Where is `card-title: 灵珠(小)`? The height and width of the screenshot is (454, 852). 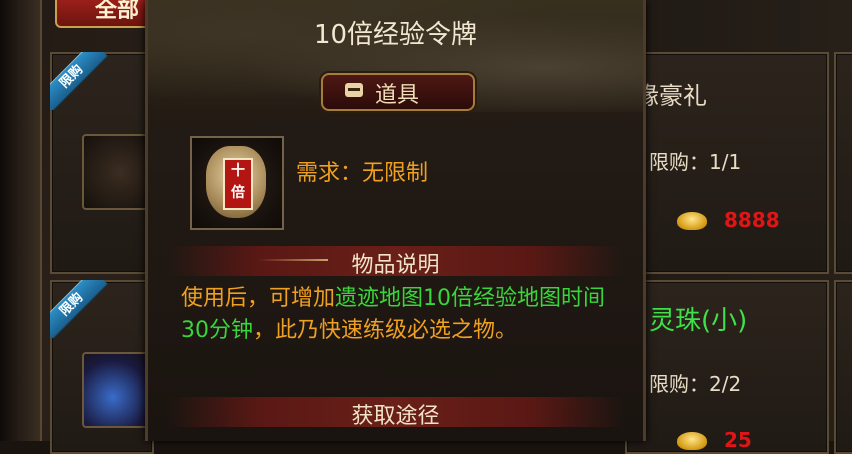
card-title: 灵珠(小) is located at coordinates (698, 321).